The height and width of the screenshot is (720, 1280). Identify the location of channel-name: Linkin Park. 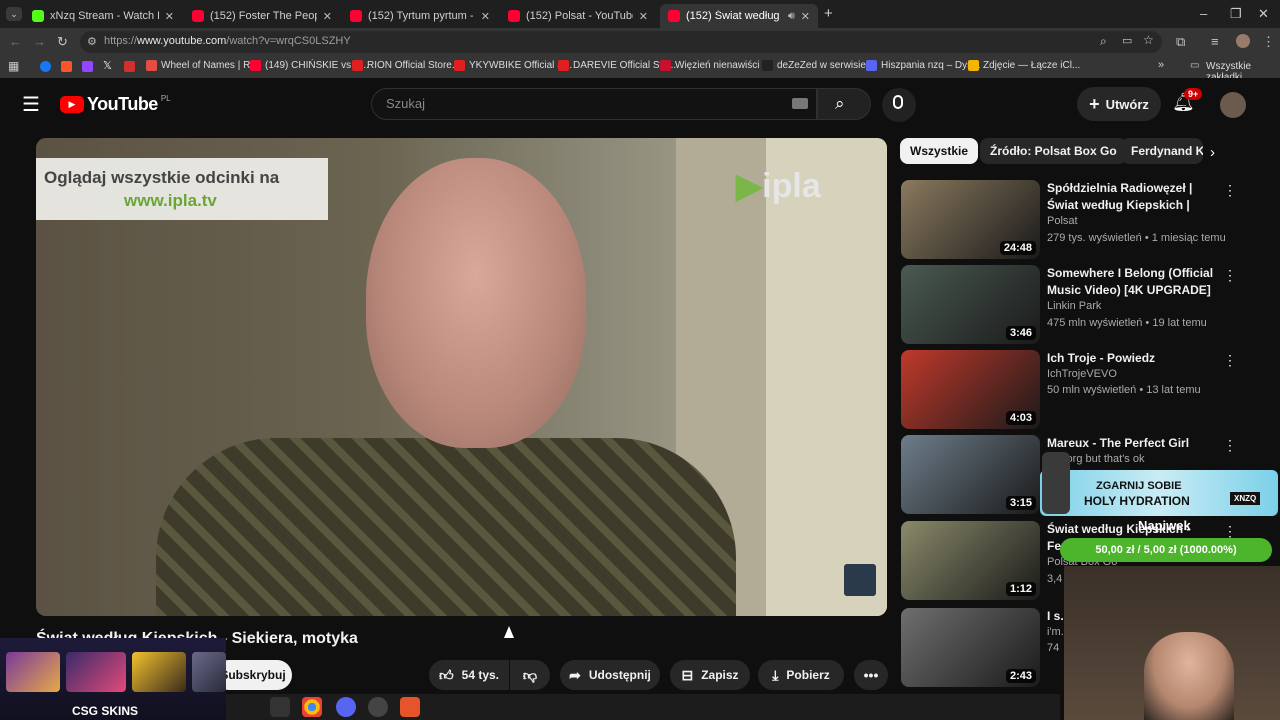
(1074, 306).